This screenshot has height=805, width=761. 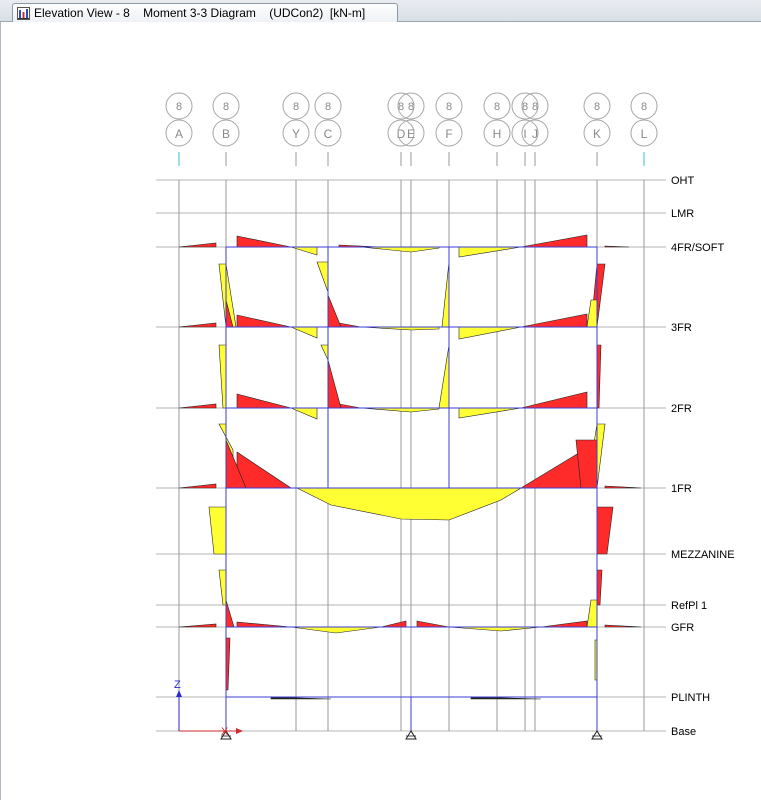 What do you see at coordinates (681, 328) in the screenshot?
I see `story-label: 3FR` at bounding box center [681, 328].